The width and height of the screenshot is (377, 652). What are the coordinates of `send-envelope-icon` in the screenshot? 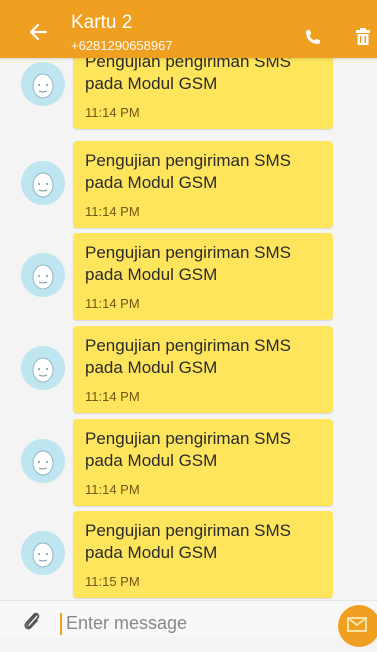 It's located at (357, 624).